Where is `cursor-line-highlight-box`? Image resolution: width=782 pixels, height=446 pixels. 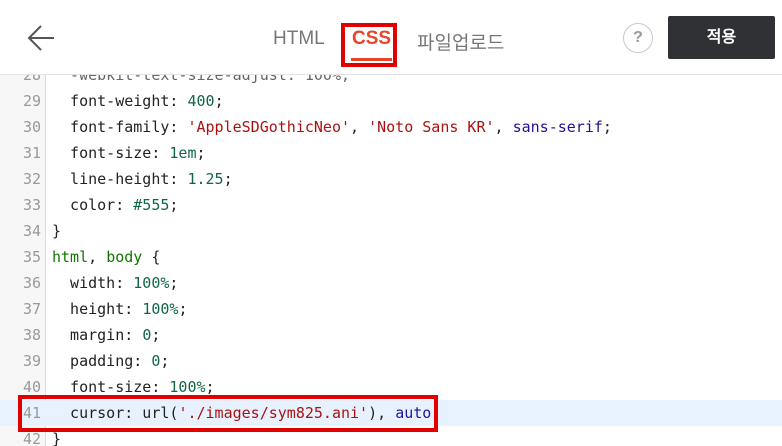
cursor-line-highlight-box is located at coordinates (228, 413).